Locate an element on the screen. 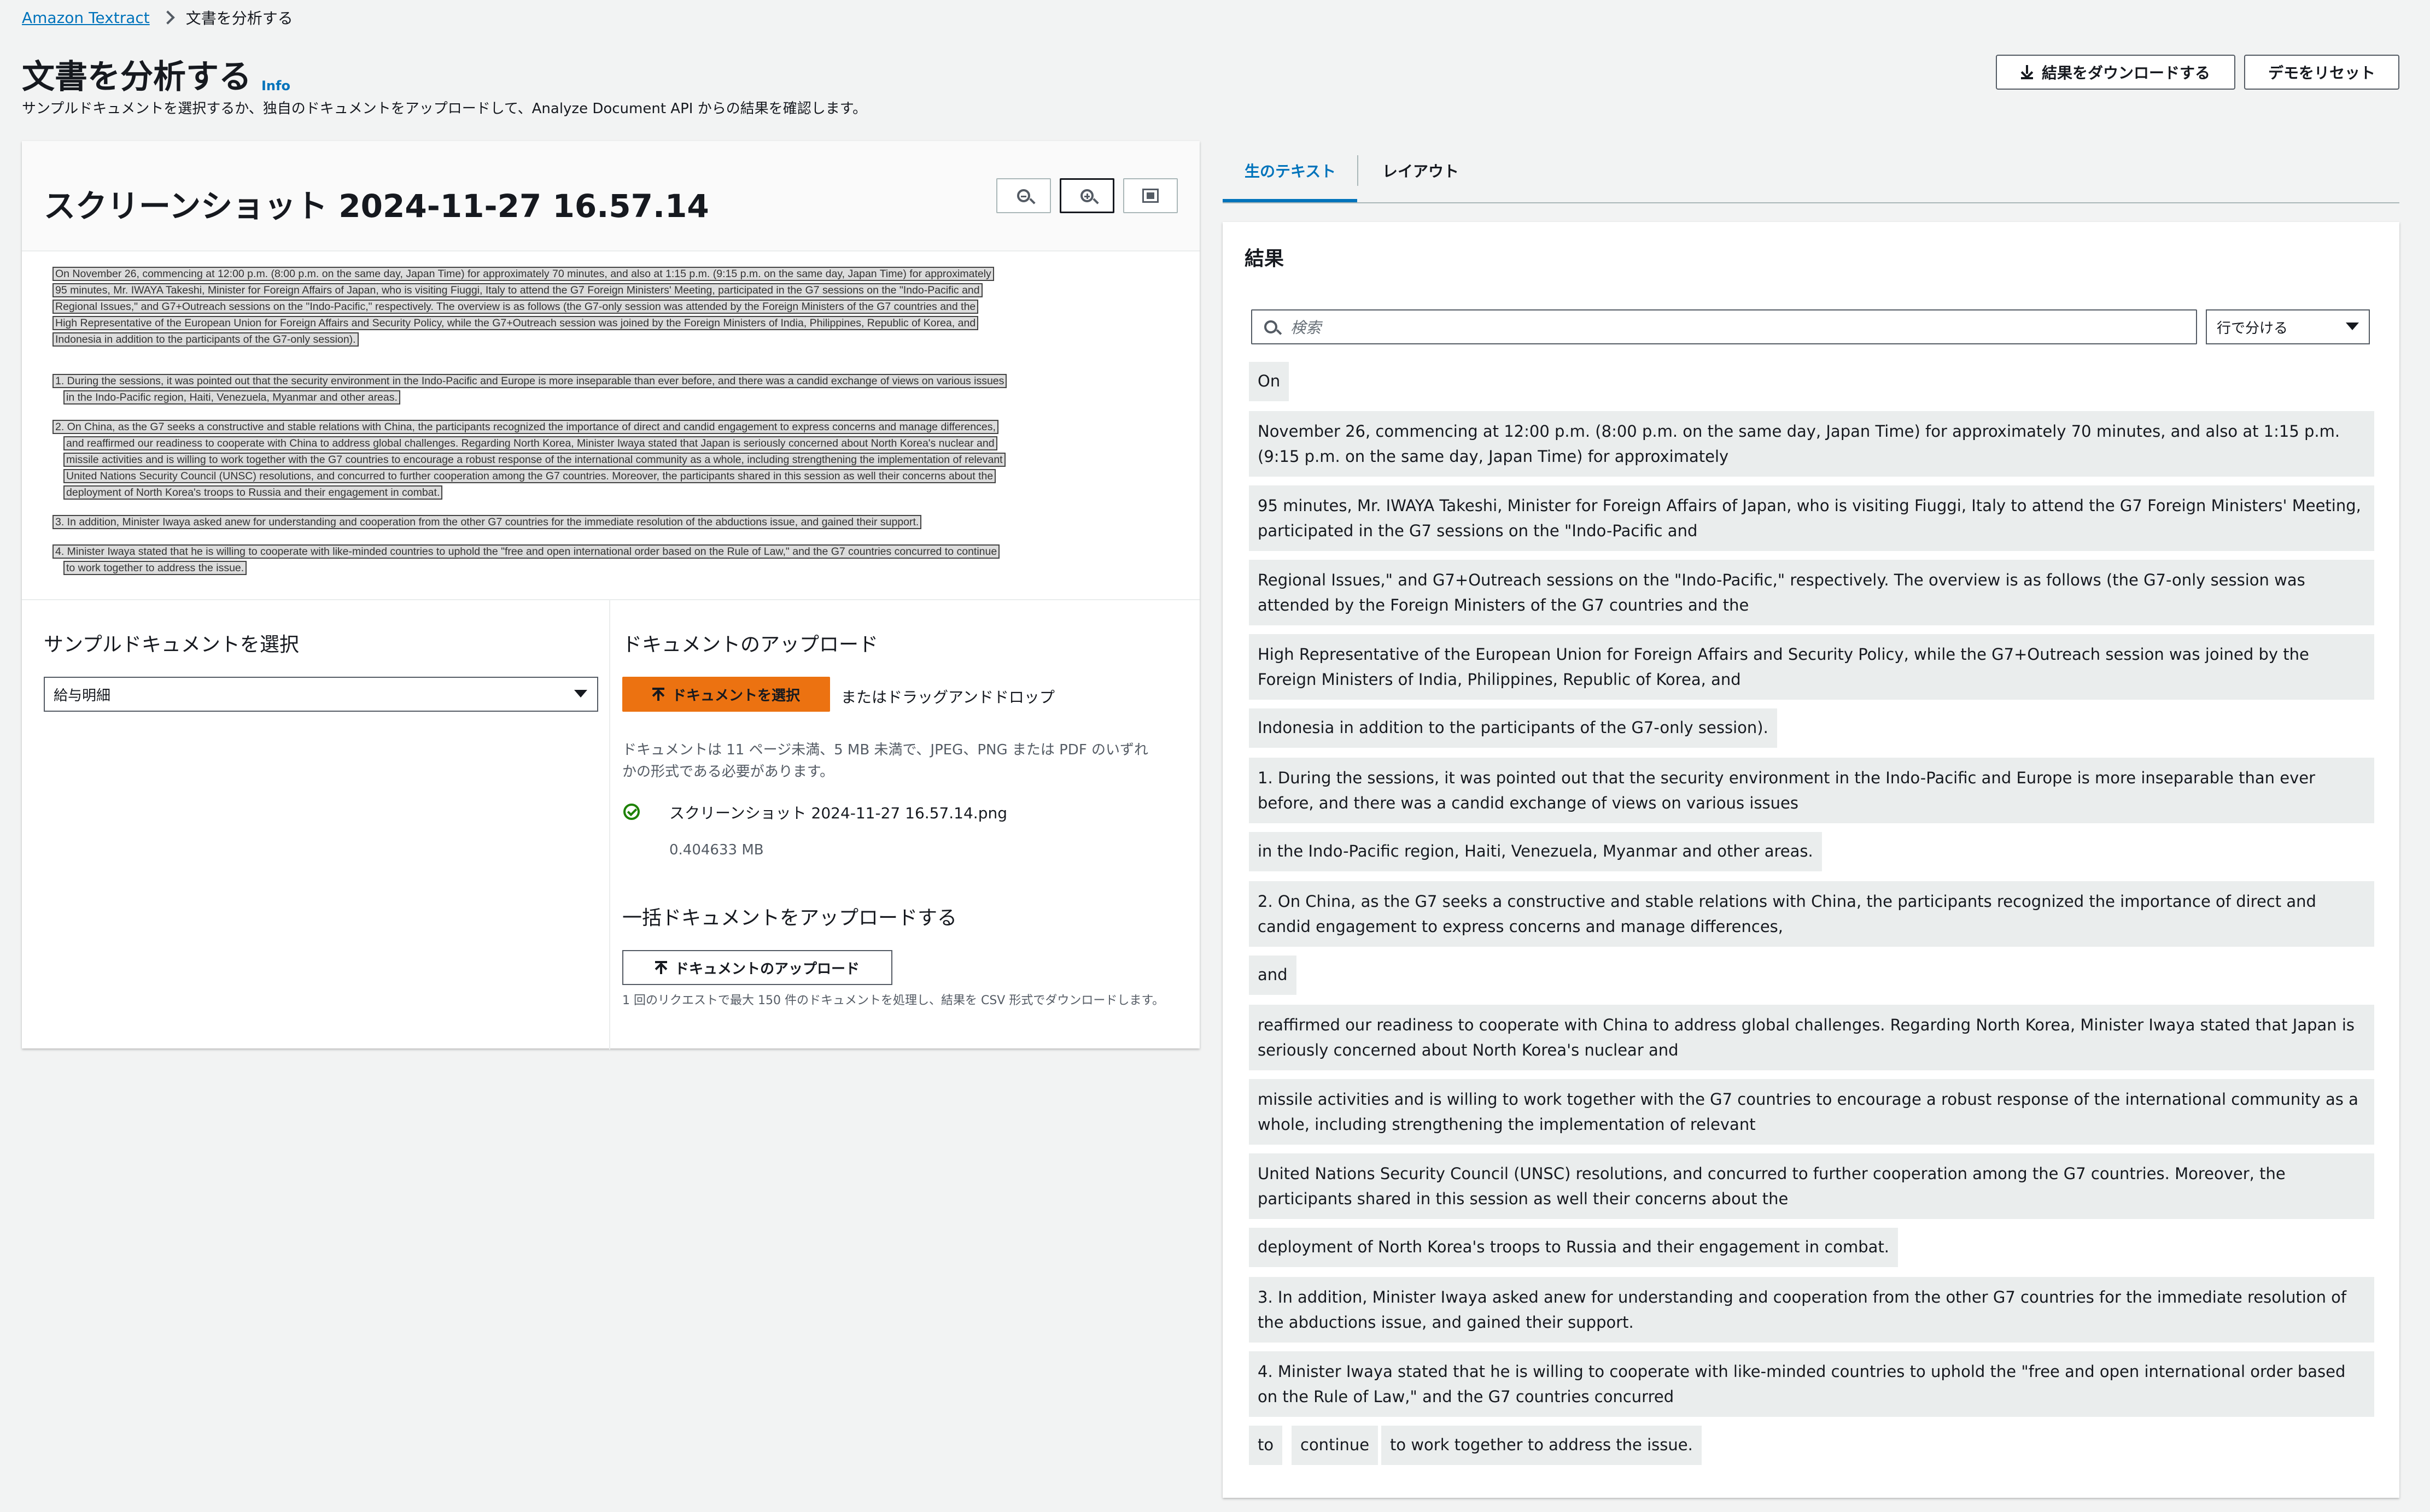 The width and height of the screenshot is (2430, 1512). tab-layout: レイアウト is located at coordinates (1420, 170).